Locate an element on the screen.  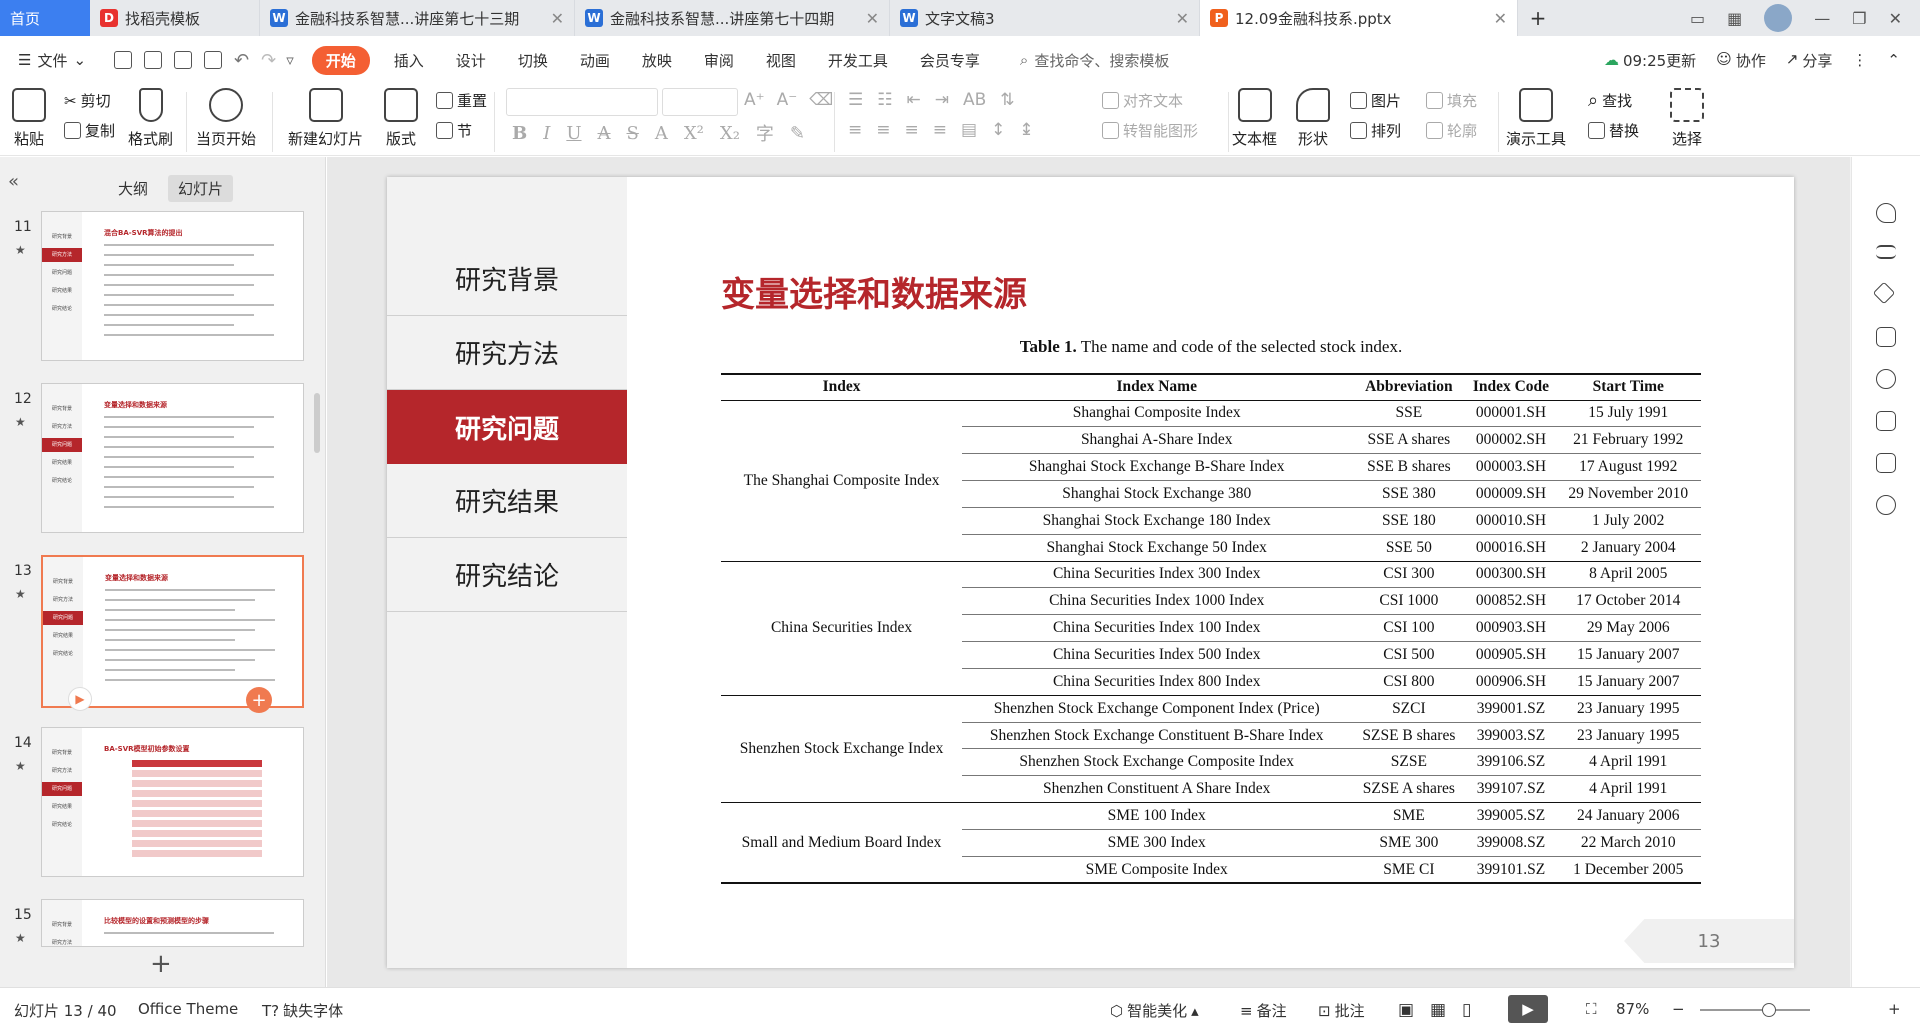
book-icon is located at coordinates (1886, 463).